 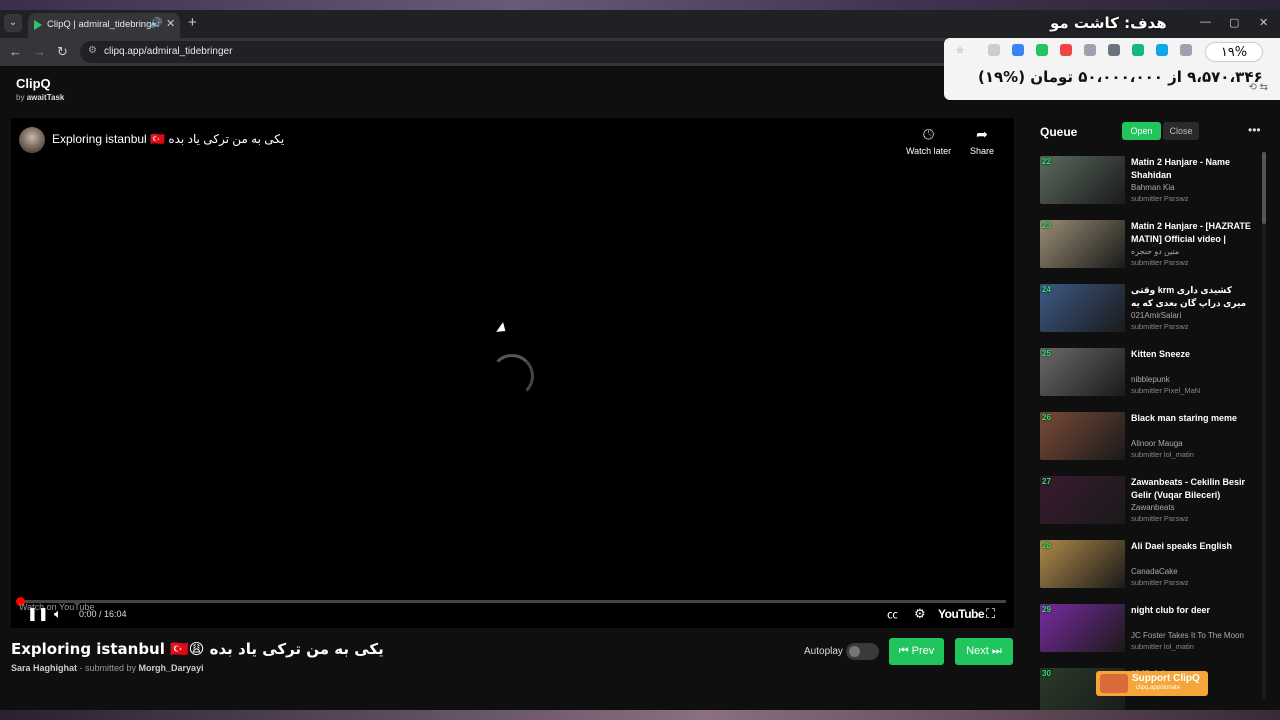 What do you see at coordinates (1046, 417) in the screenshot?
I see `queue-item-number: 26` at bounding box center [1046, 417].